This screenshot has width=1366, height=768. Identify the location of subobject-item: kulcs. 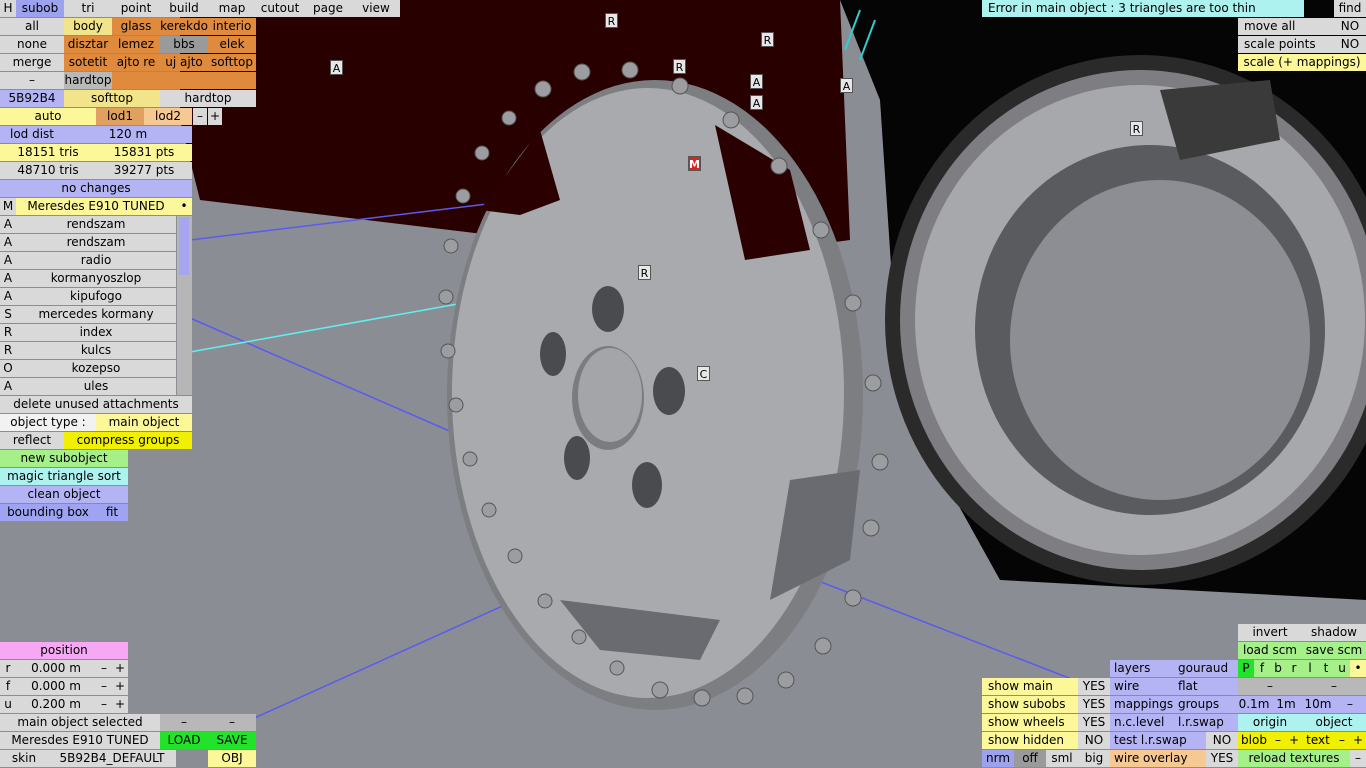
(96, 350).